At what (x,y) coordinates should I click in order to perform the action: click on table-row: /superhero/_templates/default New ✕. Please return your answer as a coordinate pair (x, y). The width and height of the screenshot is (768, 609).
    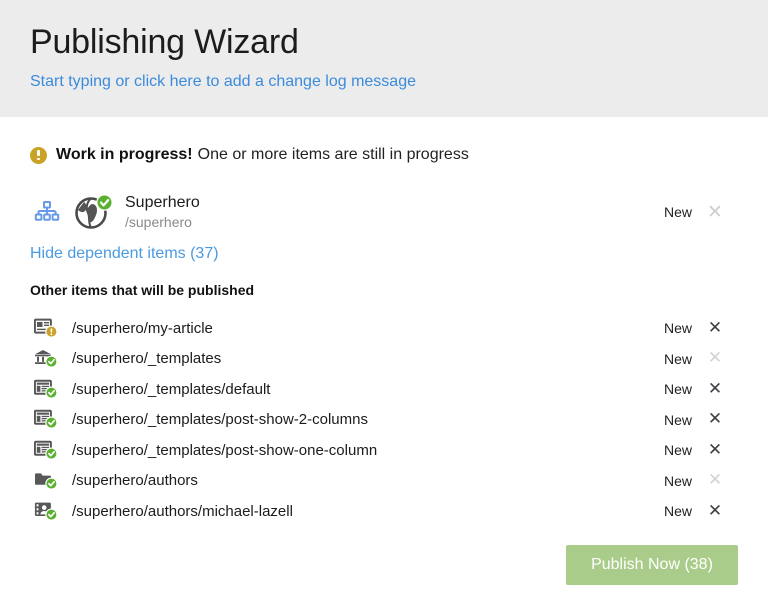
    Looking at the image, I should click on (386, 389).